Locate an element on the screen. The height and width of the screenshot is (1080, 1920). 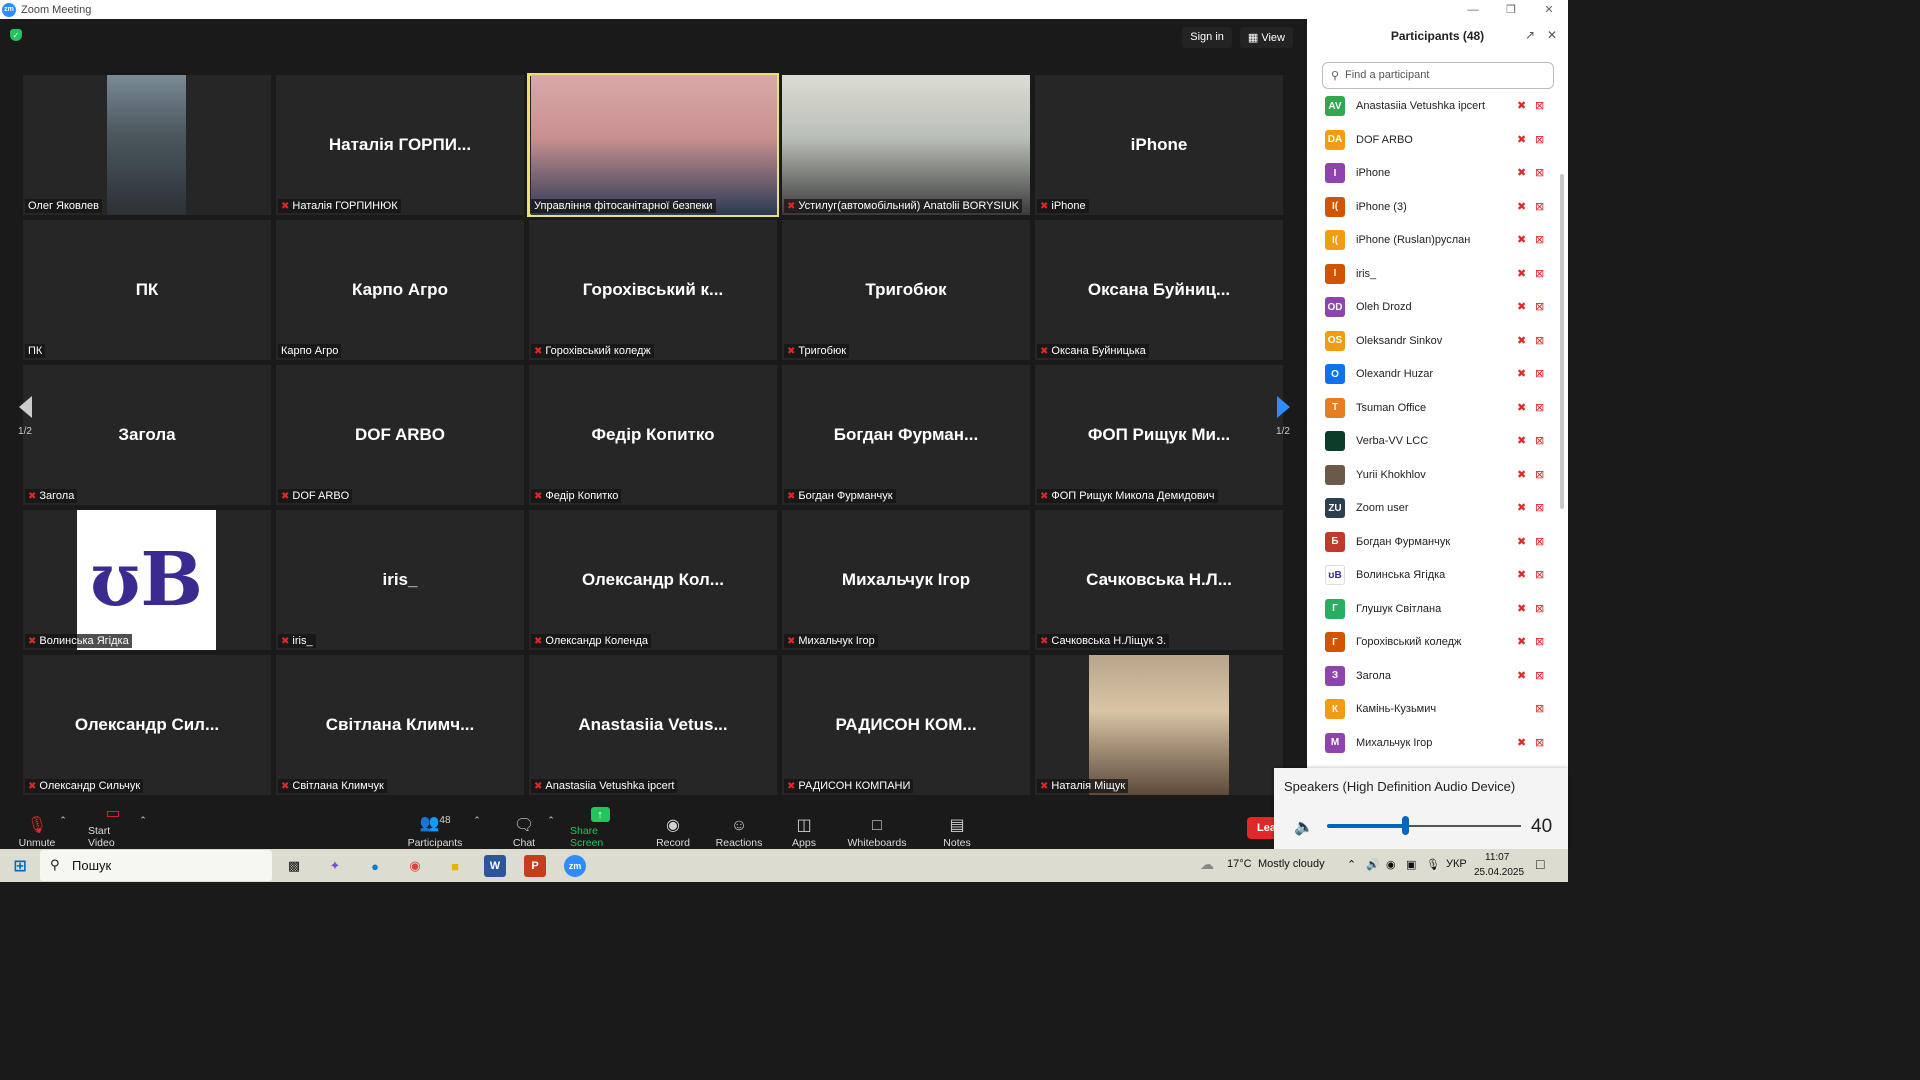
participant-row: Г Горохівський коледж ✖ ⊠ is located at coordinates (1432, 644).